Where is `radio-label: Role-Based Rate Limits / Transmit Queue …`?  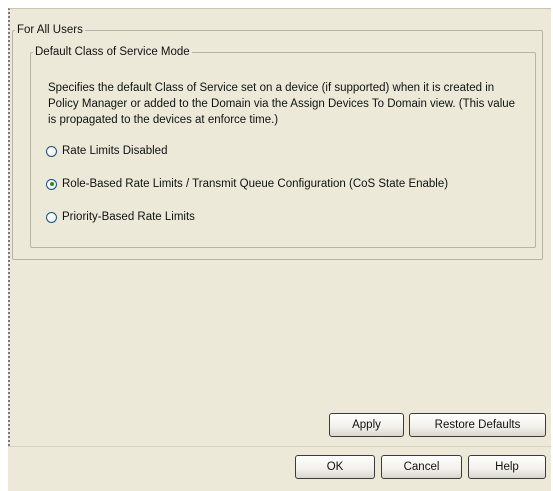
radio-label: Role-Based Rate Limits / Transmit Queue … is located at coordinates (255, 184).